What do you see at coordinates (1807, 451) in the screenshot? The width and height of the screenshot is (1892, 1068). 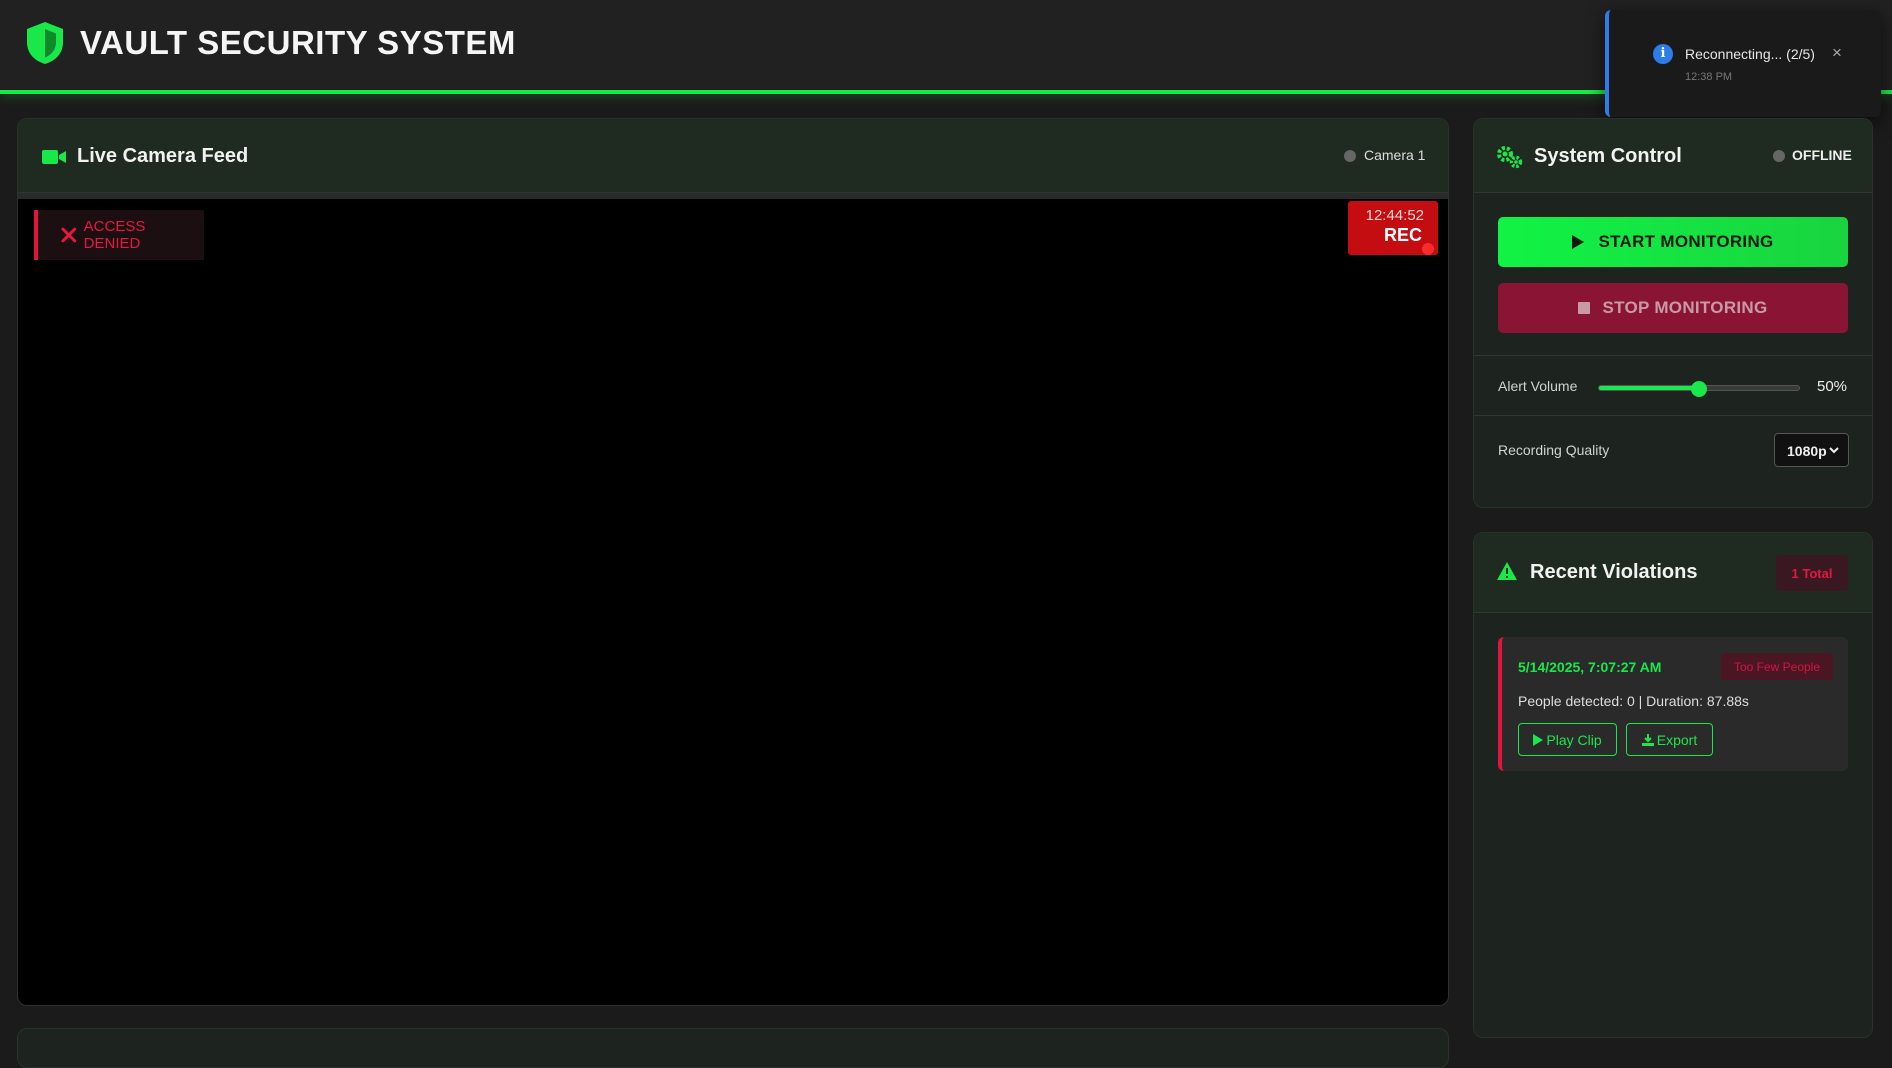 I see `recording-quality-value: 1080p` at bounding box center [1807, 451].